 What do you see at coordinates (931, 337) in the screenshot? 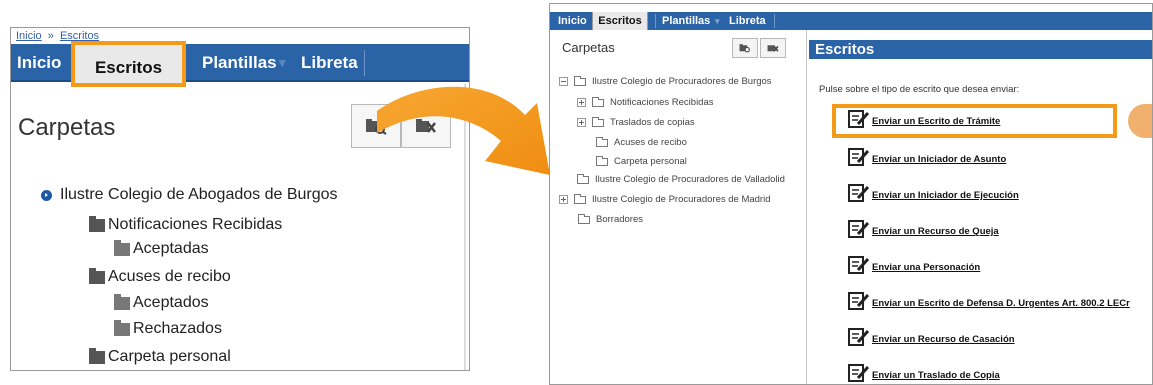
I see `link-recurso-de-casacion: Enviar un Recurso de Casación` at bounding box center [931, 337].